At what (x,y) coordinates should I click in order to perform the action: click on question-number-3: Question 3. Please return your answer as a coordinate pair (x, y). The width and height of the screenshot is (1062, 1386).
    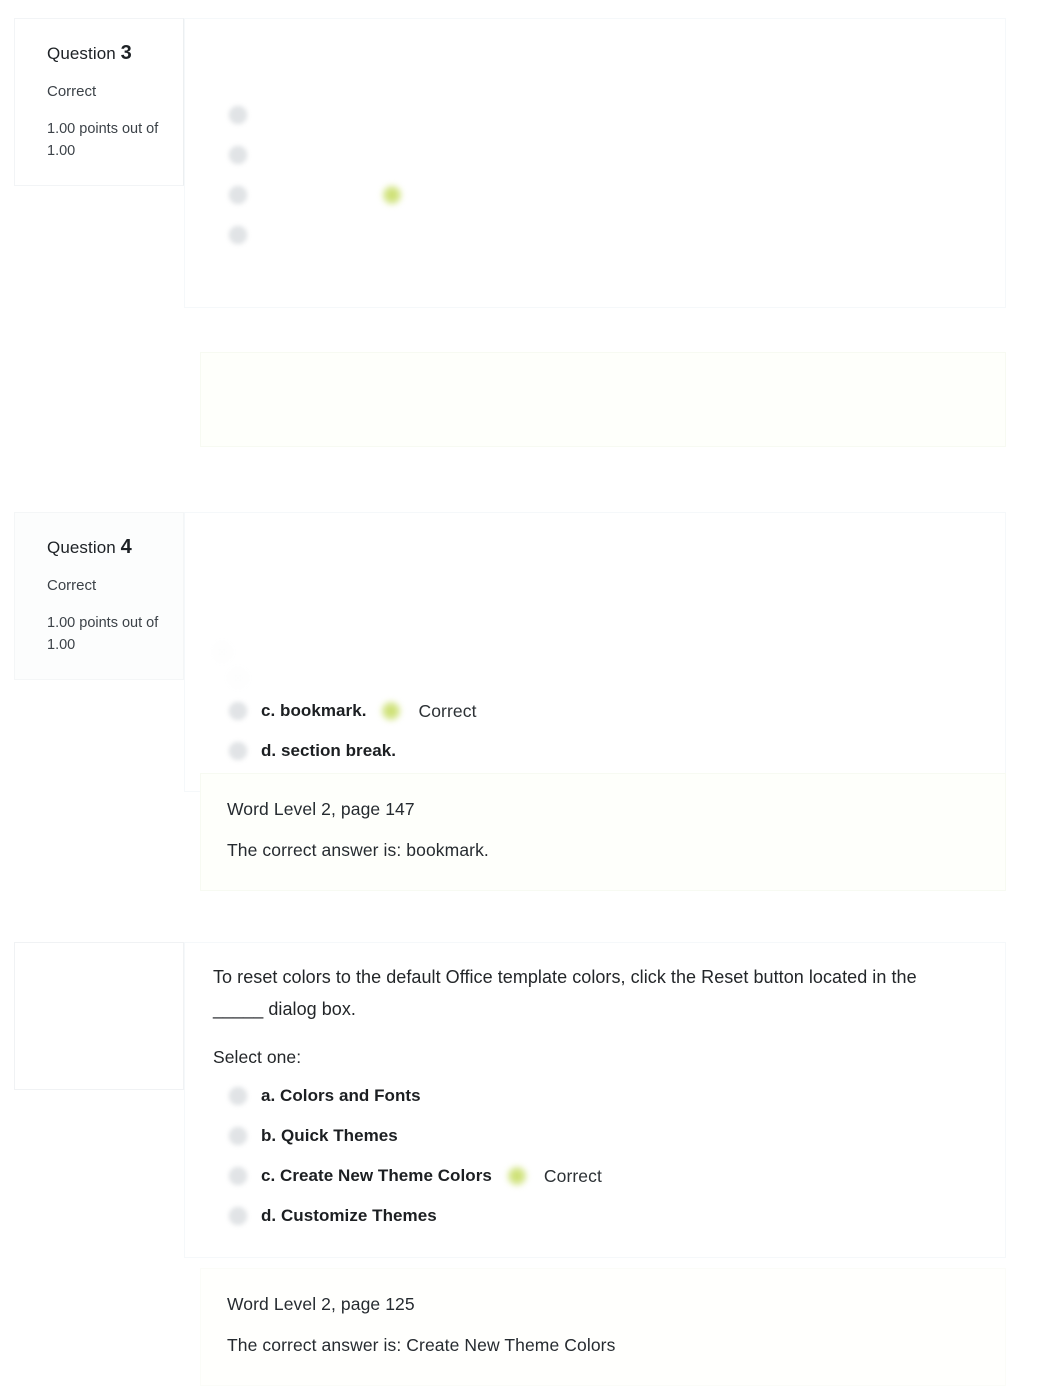
    Looking at the image, I should click on (106, 53).